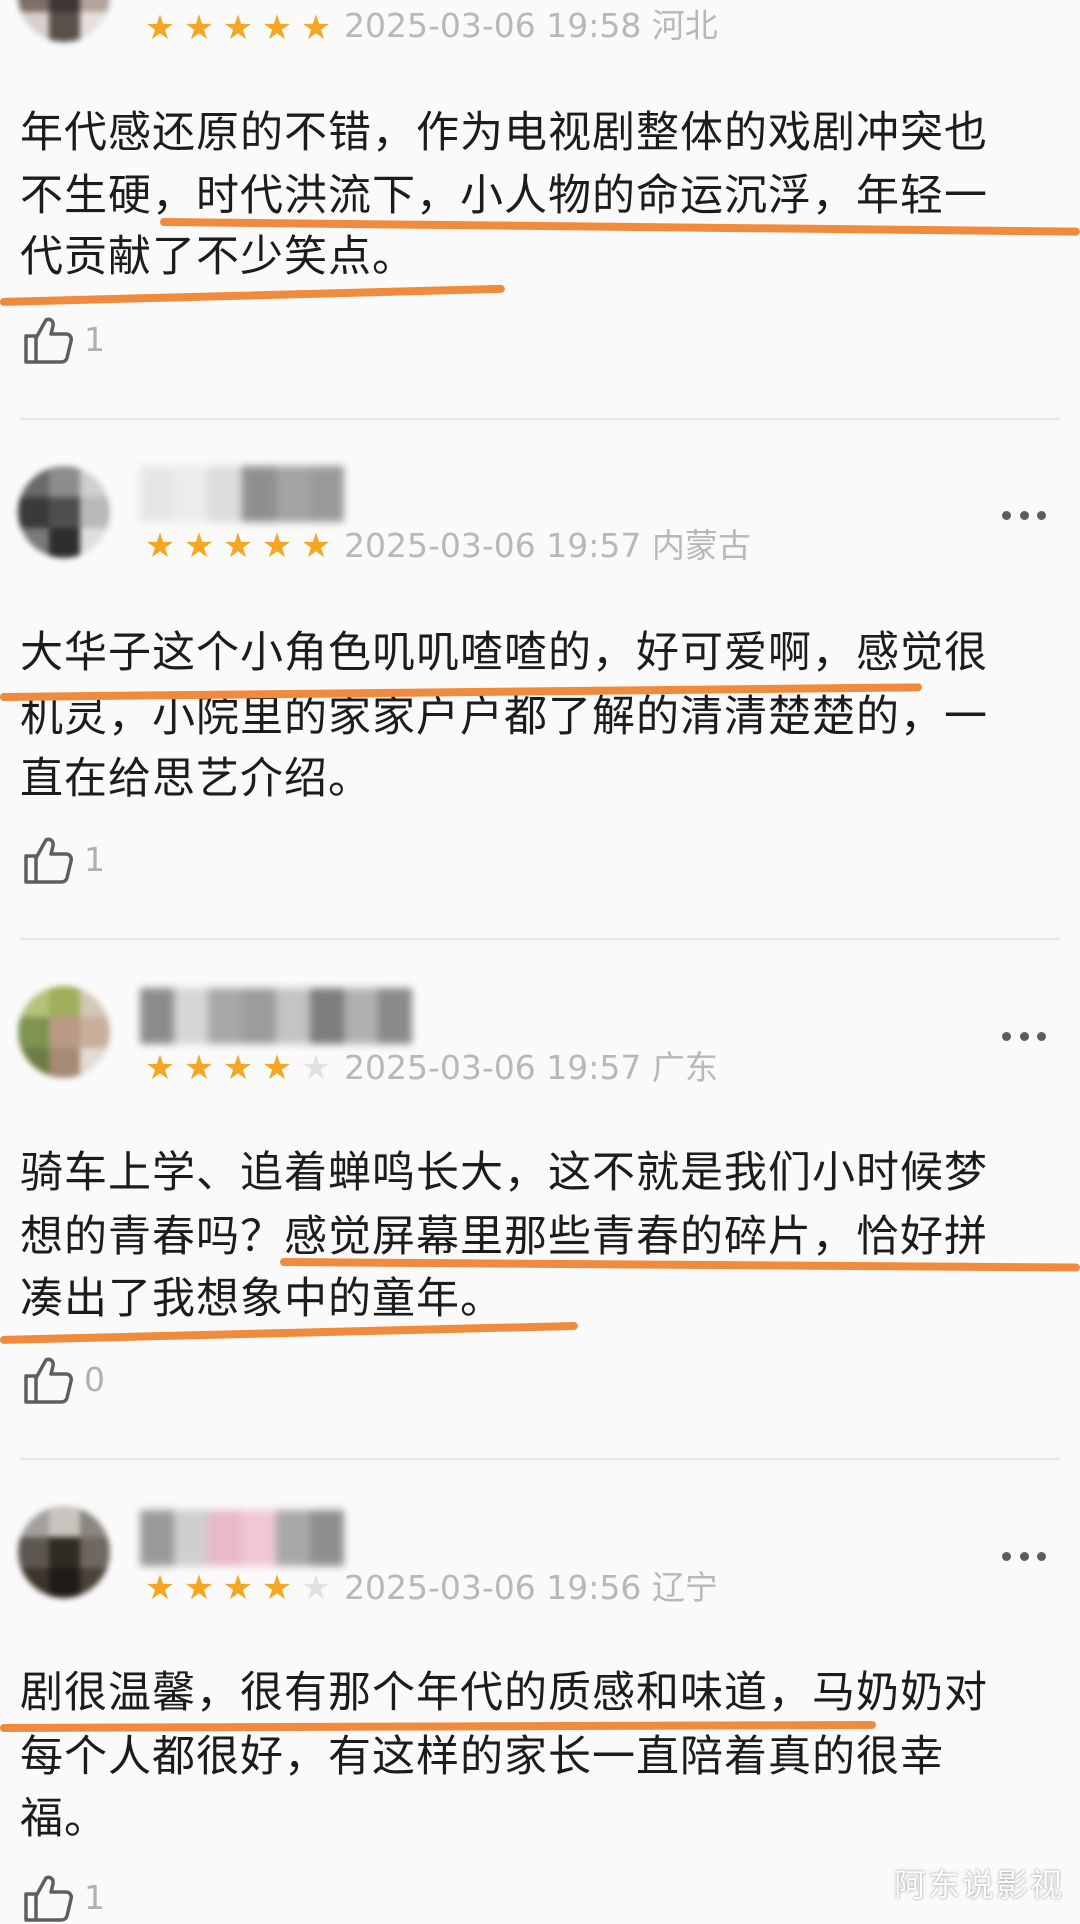 The width and height of the screenshot is (1080, 1924). I want to click on review-location: 内蒙古, so click(701, 545).